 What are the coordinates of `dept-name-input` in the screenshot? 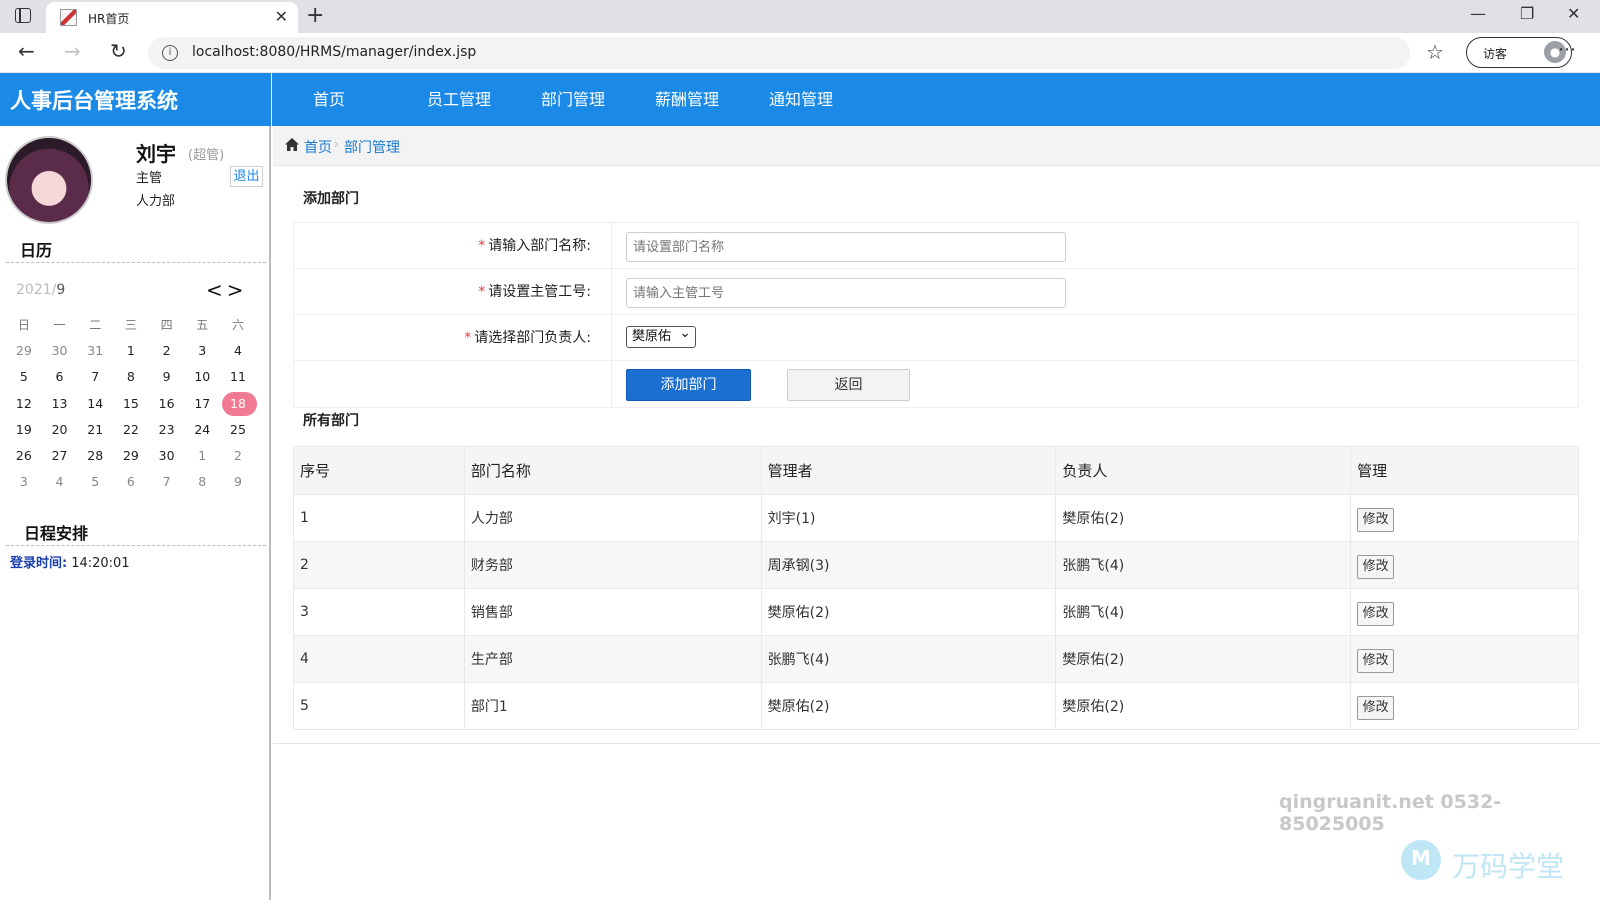 It's located at (846, 247).